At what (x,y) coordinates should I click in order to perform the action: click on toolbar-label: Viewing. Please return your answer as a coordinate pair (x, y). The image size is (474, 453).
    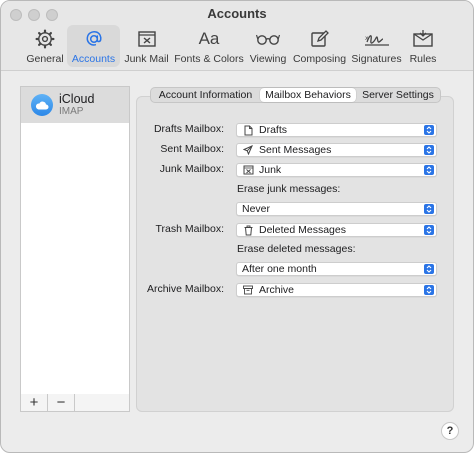
    Looking at the image, I should click on (268, 59).